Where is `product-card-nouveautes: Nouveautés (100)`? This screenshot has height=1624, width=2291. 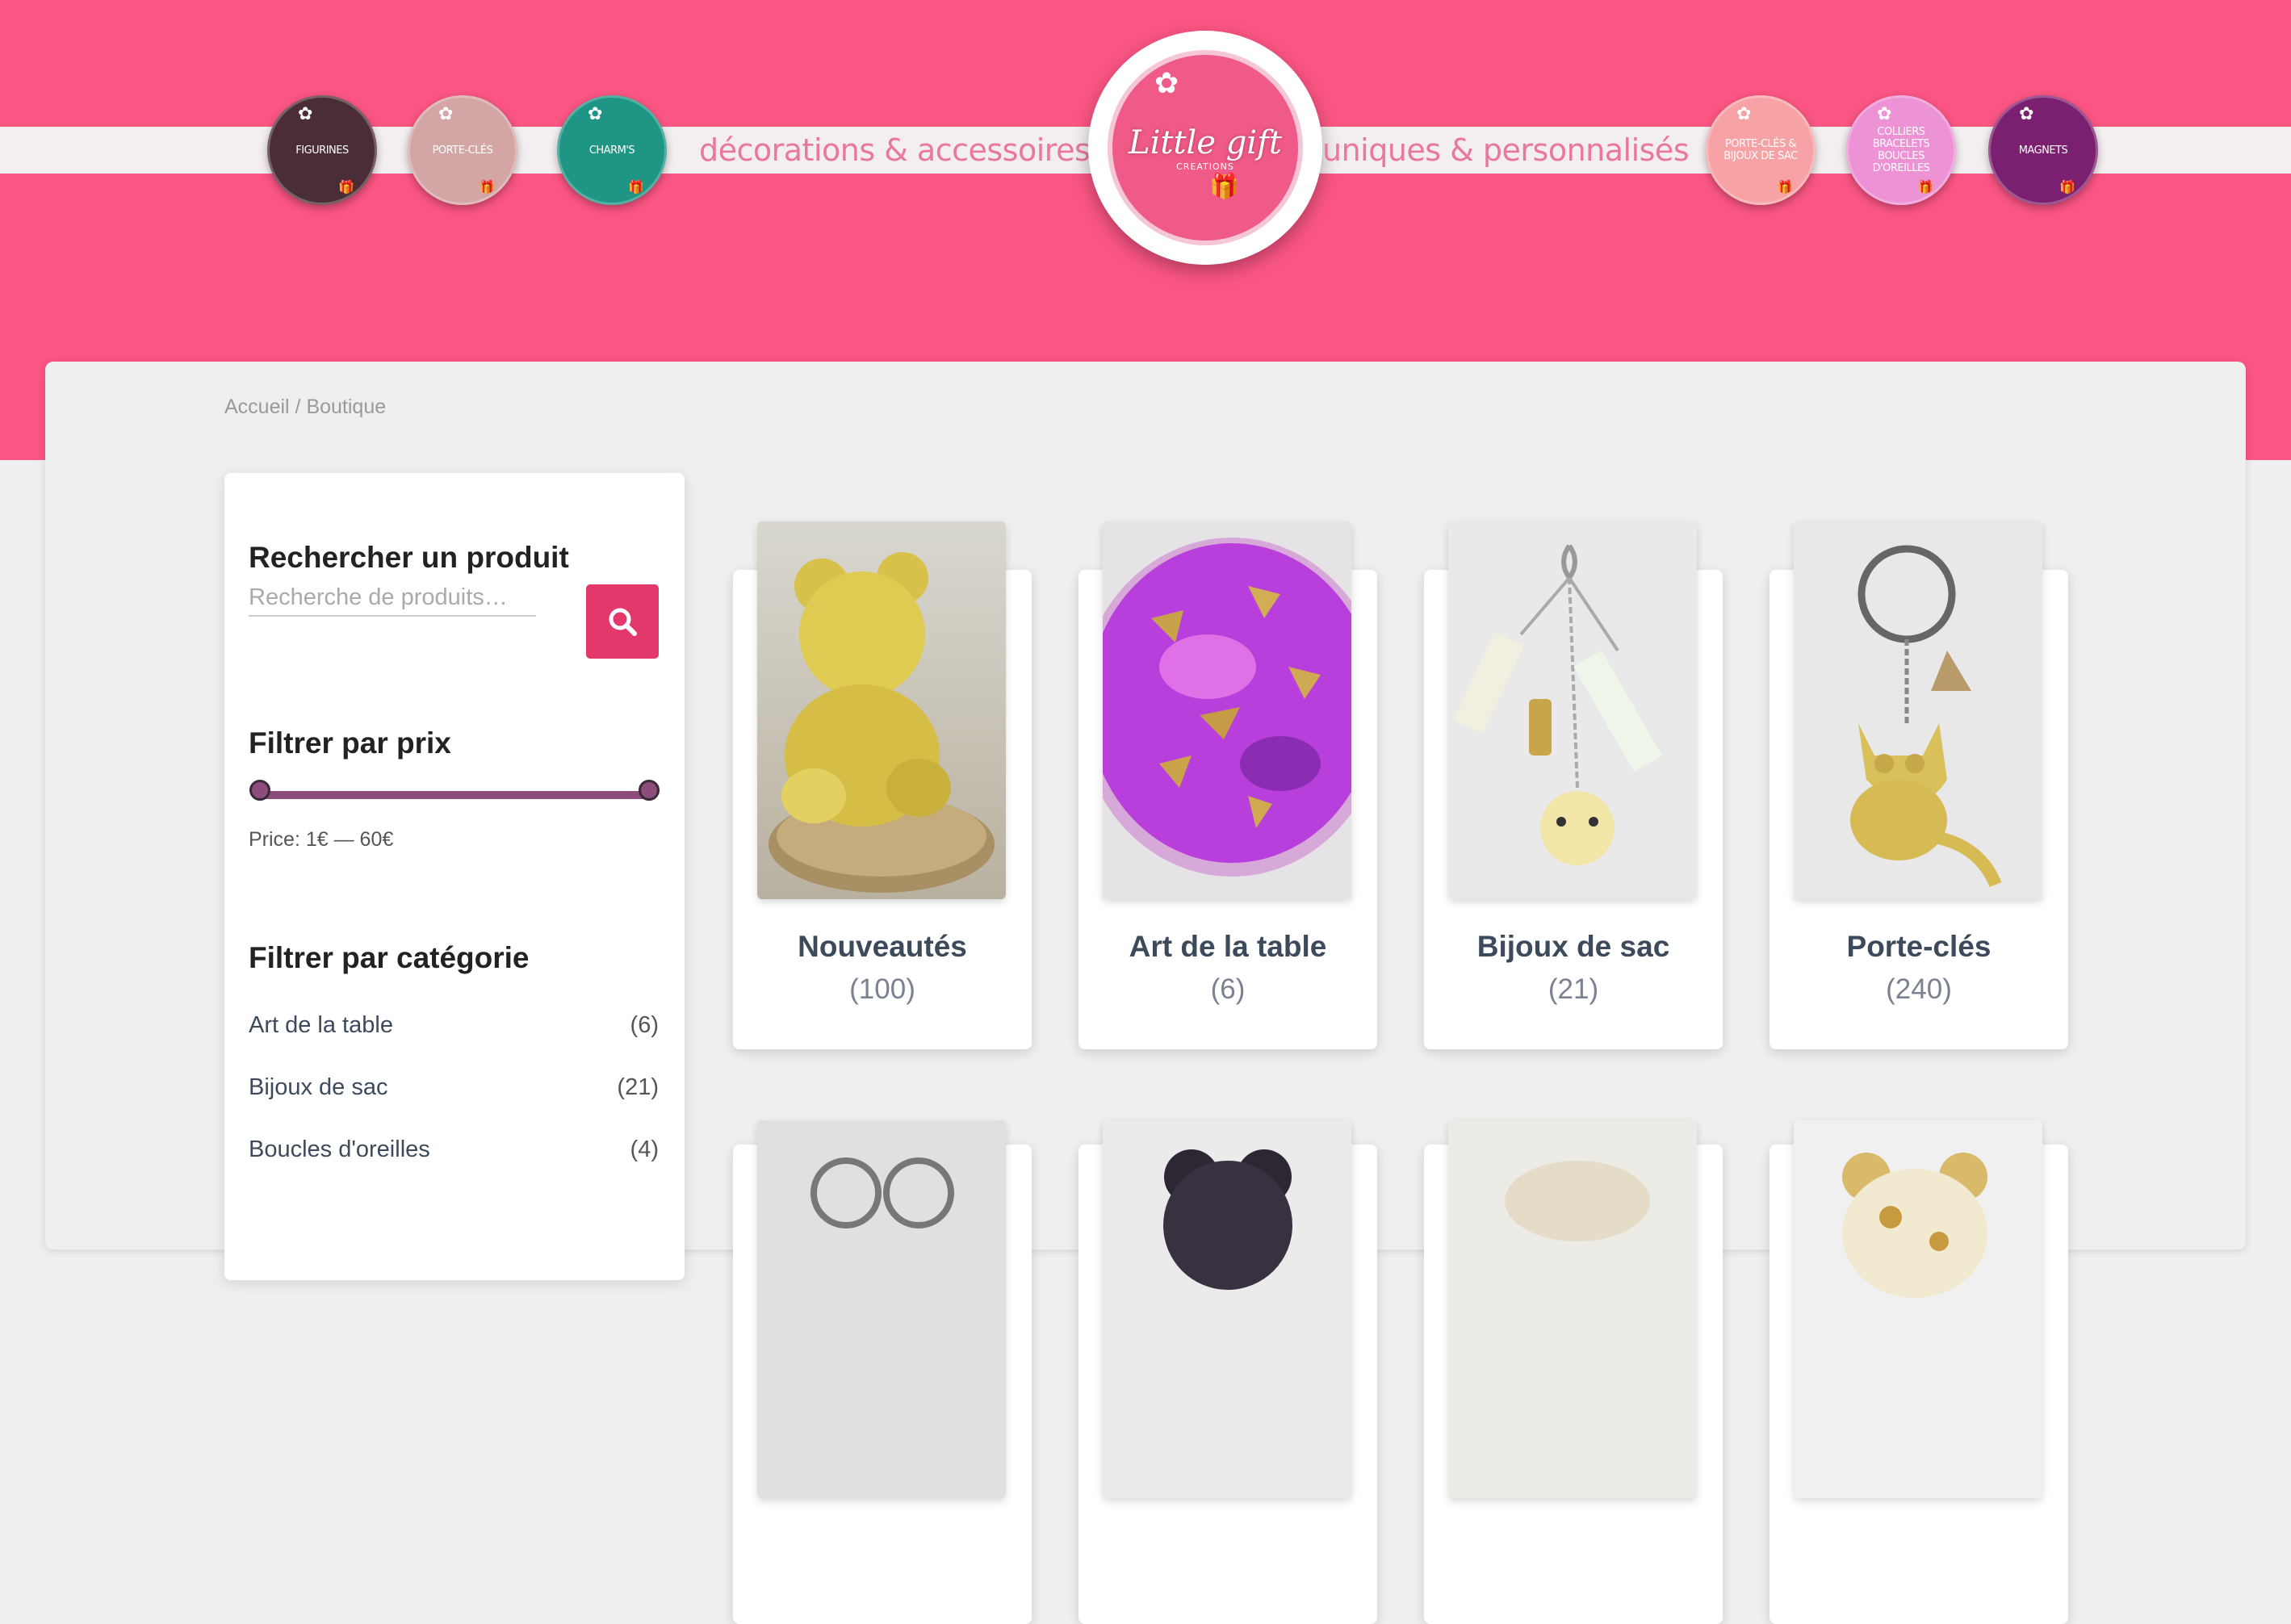
product-card-nouveautes: Nouveautés (100) is located at coordinates (882, 785).